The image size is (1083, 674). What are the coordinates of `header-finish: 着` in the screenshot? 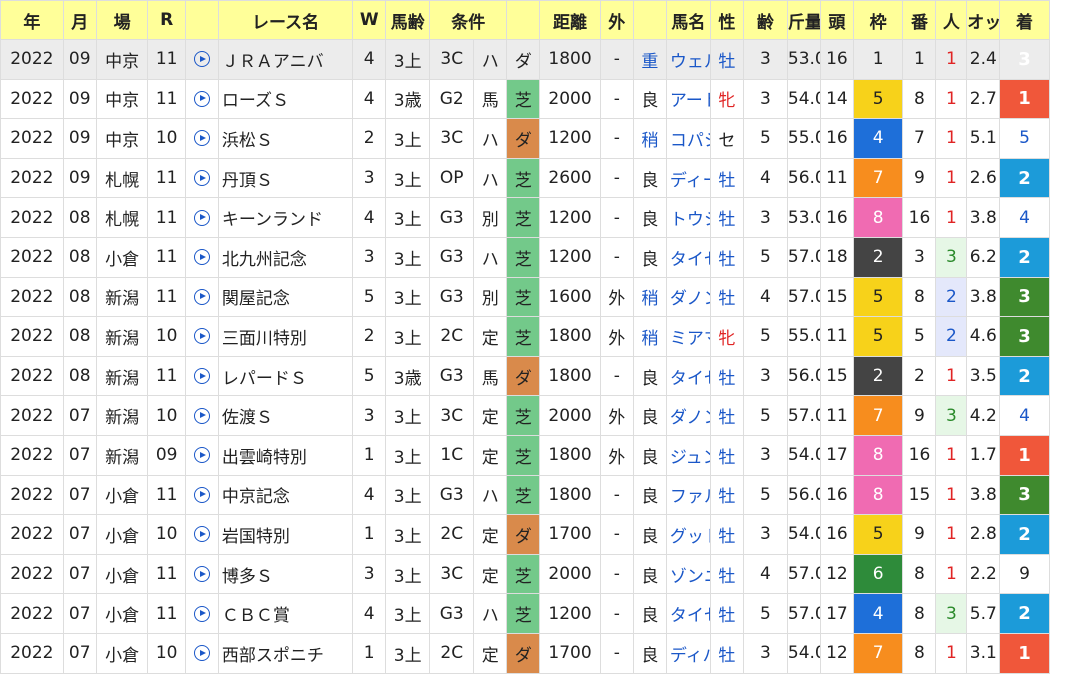 It's located at (1024, 20).